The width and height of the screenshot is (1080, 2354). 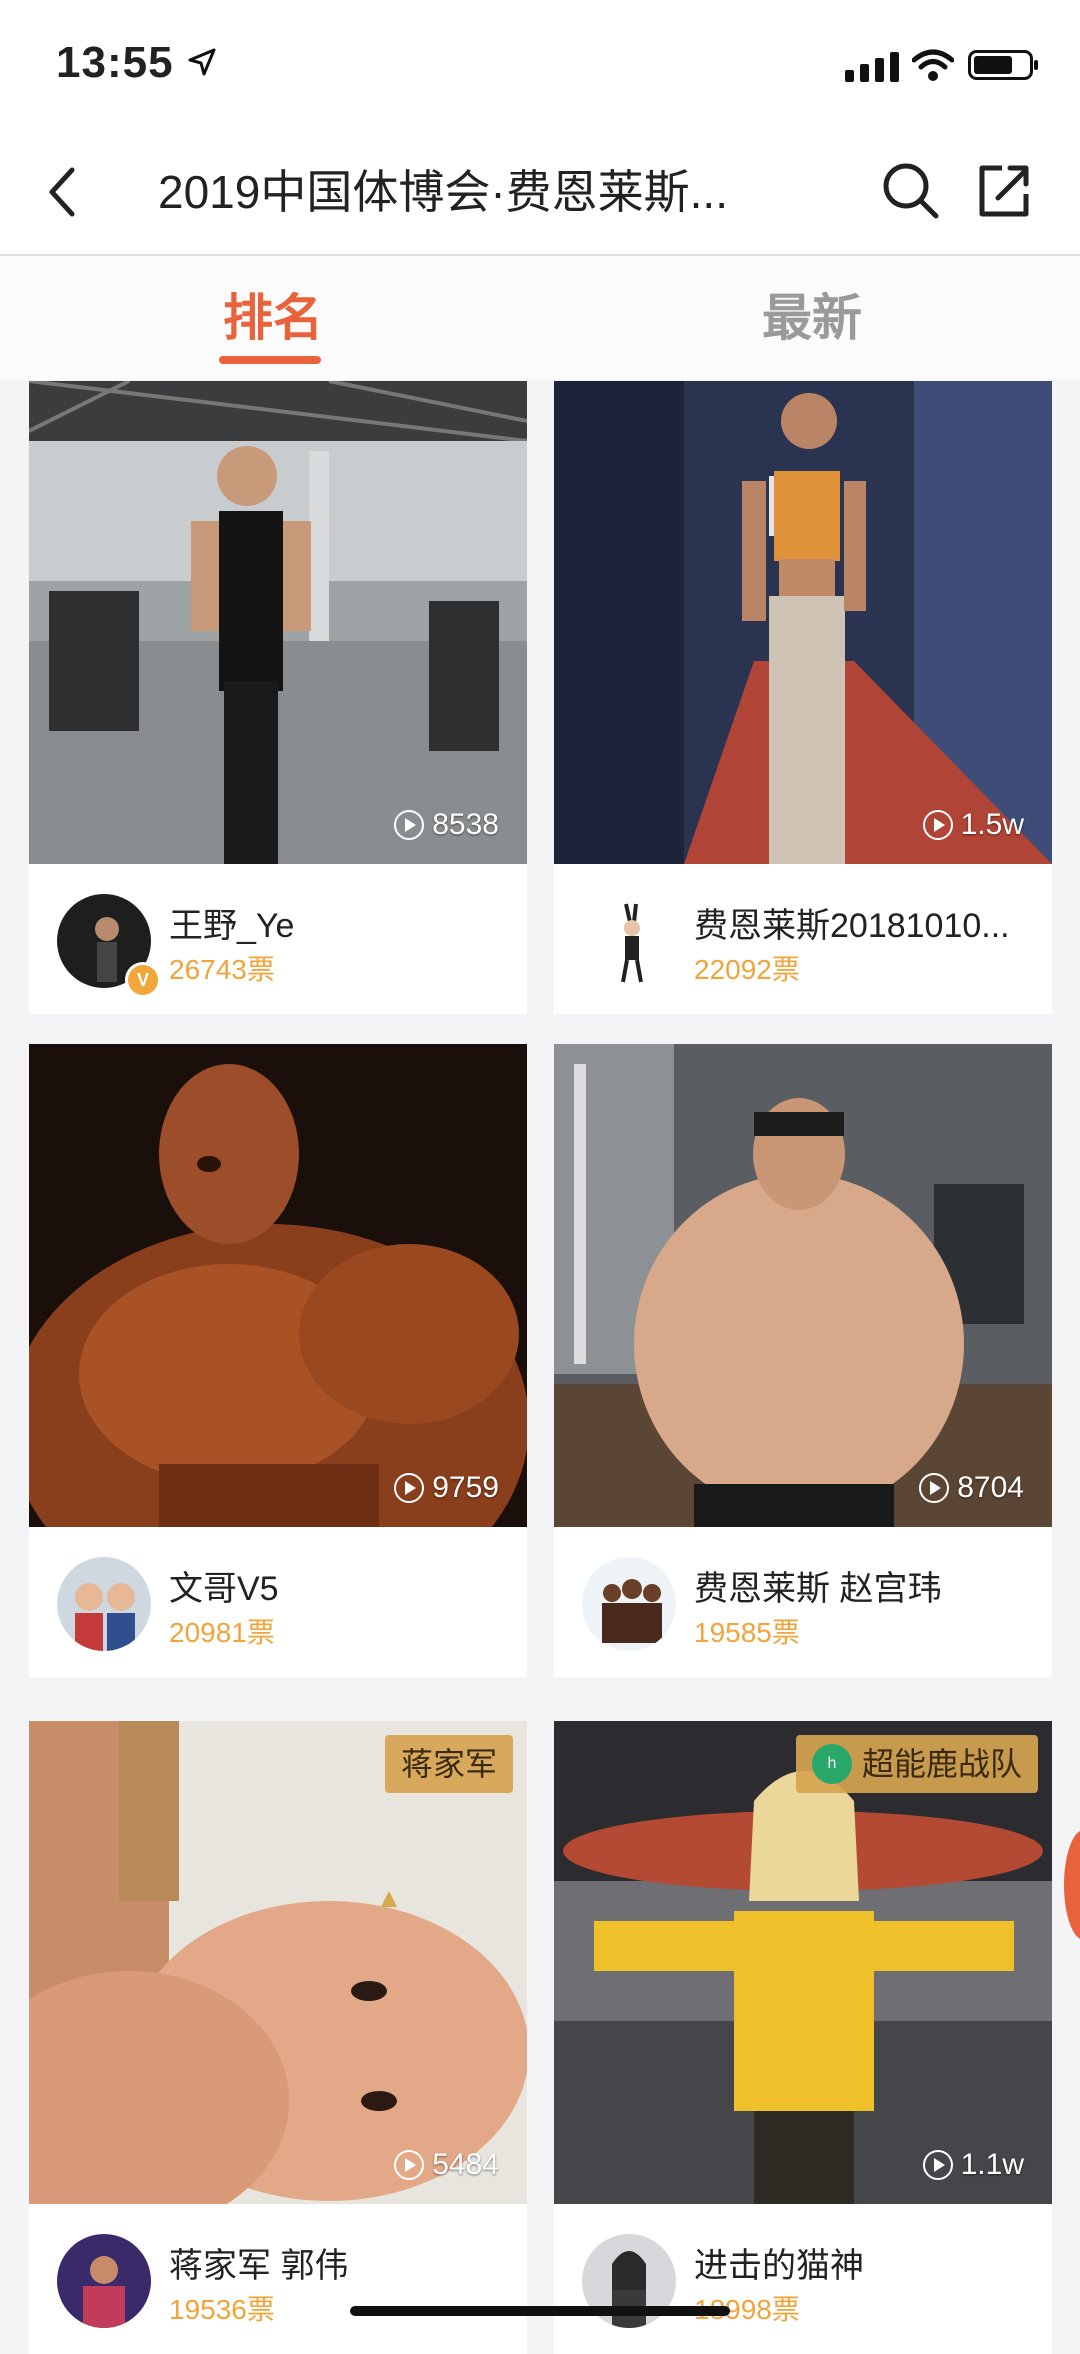 I want to click on tab-active-indicator, so click(x=270, y=360).